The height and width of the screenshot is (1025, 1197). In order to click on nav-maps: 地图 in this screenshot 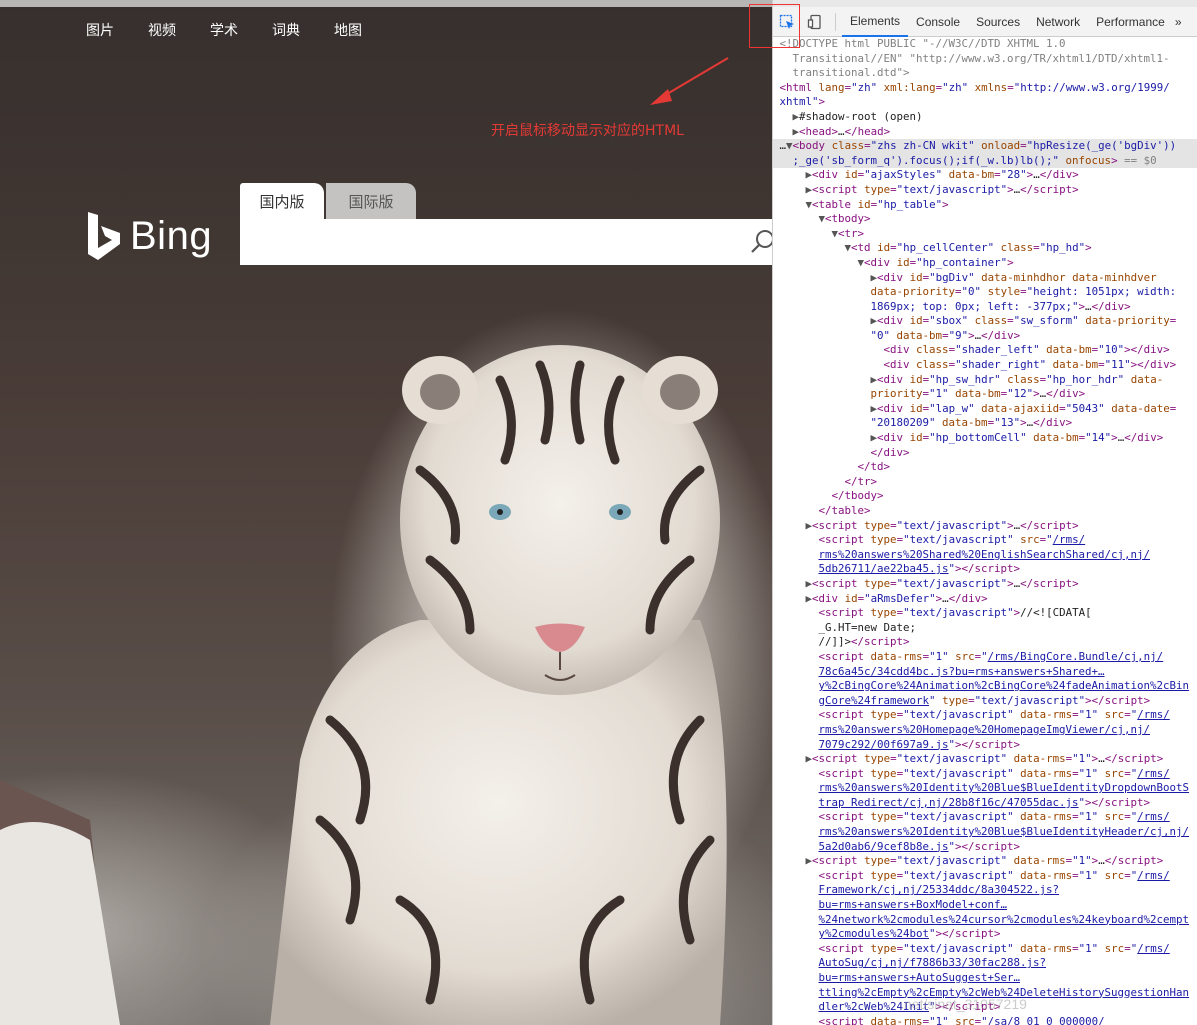, I will do `click(365, 30)`.